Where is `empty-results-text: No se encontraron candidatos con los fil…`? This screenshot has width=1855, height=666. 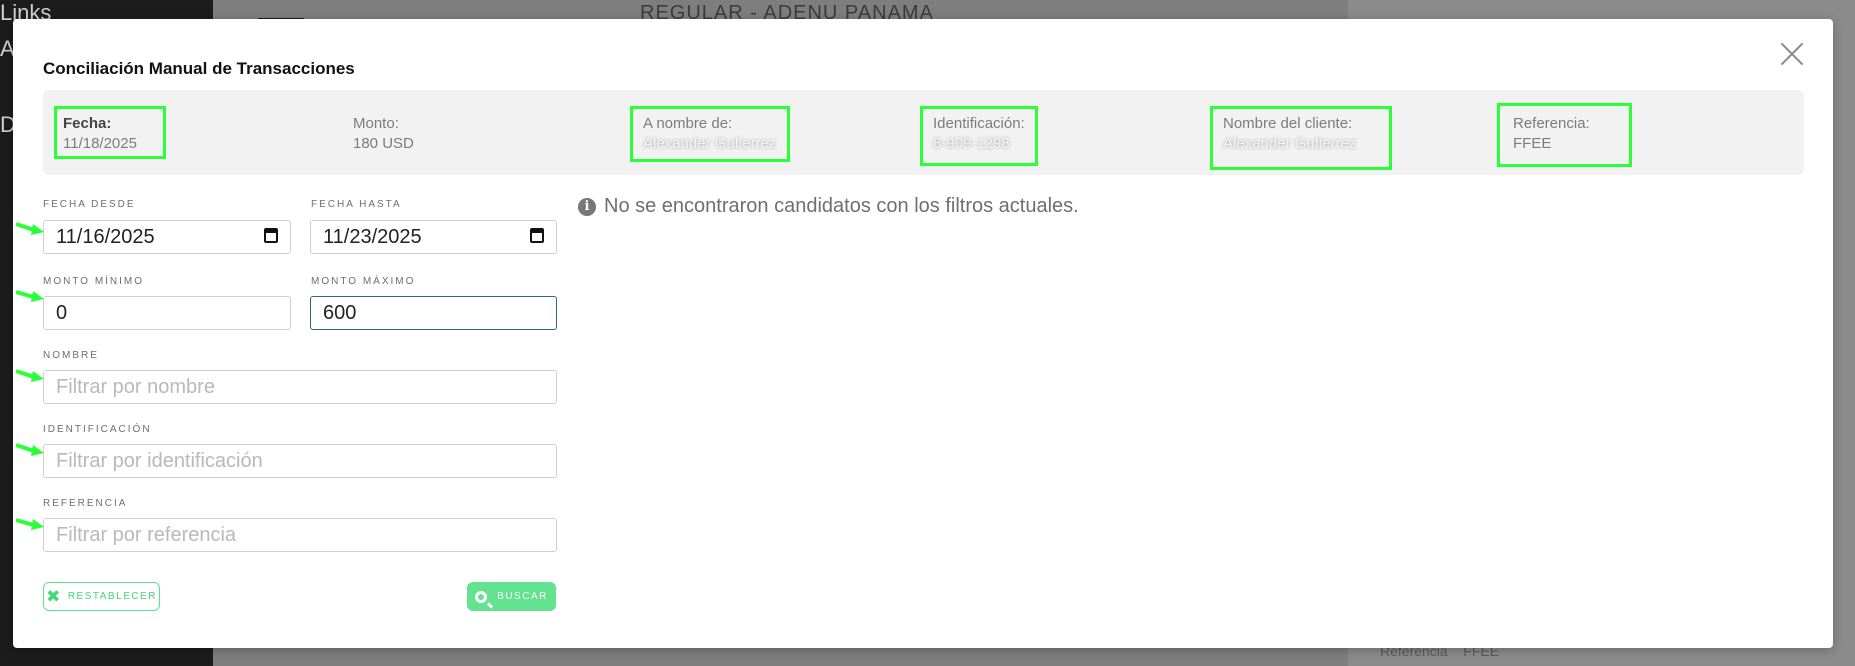
empty-results-text: No se encontraron candidatos con los fil… is located at coordinates (841, 206).